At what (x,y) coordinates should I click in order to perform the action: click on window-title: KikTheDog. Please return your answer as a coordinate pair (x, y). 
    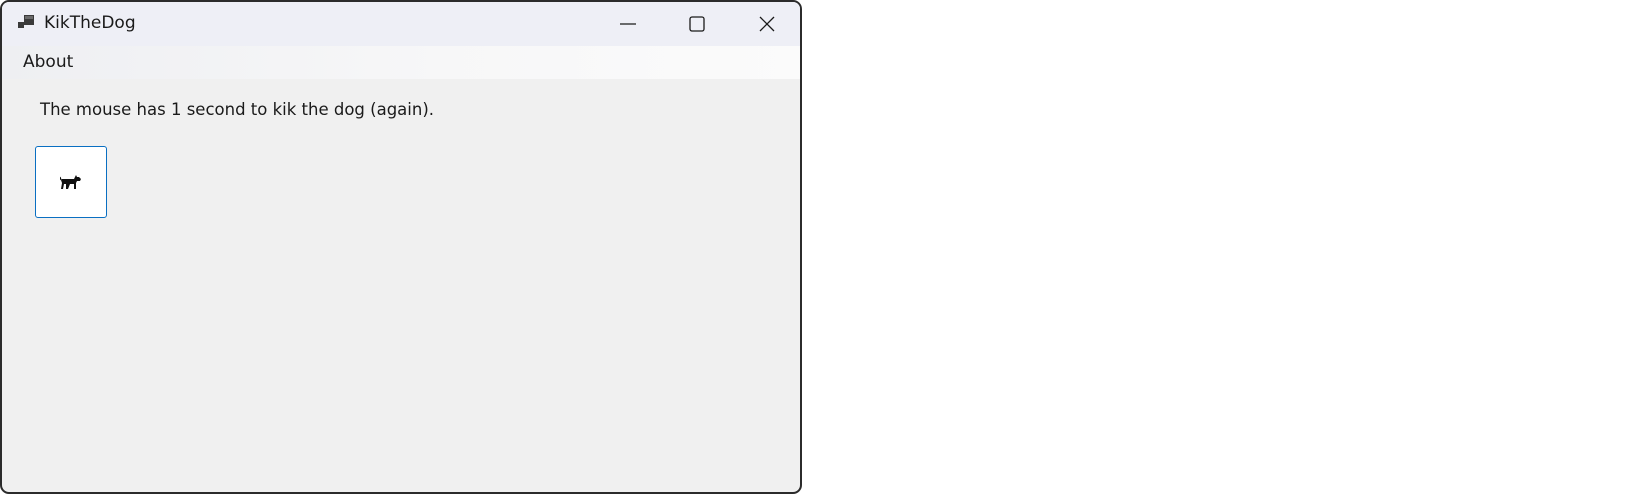
    Looking at the image, I should click on (90, 23).